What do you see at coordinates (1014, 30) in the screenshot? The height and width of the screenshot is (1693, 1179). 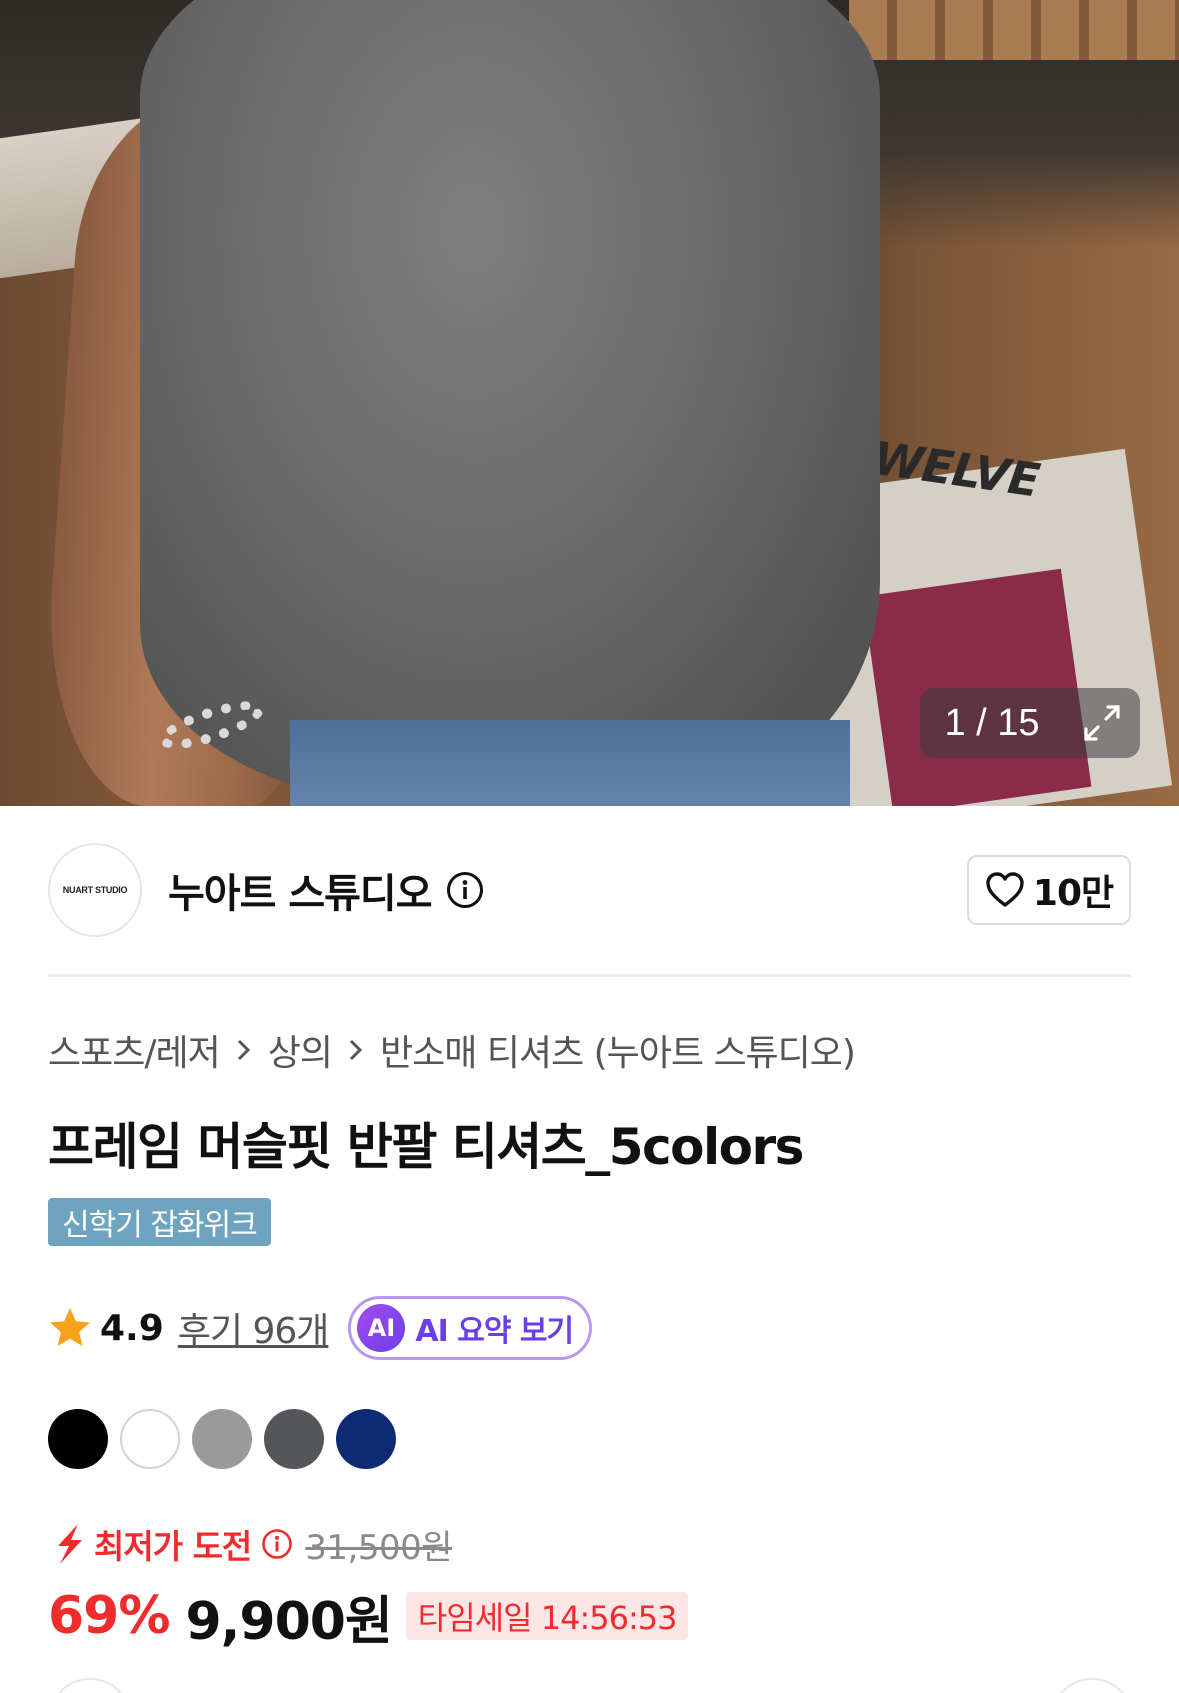 I see `photo-cups` at bounding box center [1014, 30].